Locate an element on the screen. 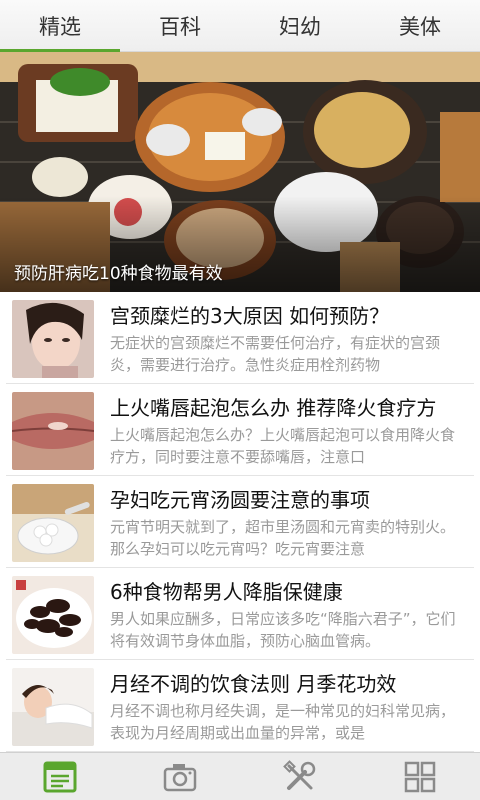 This screenshot has height=800, width=480. tab-label: 美体 is located at coordinates (420, 26).